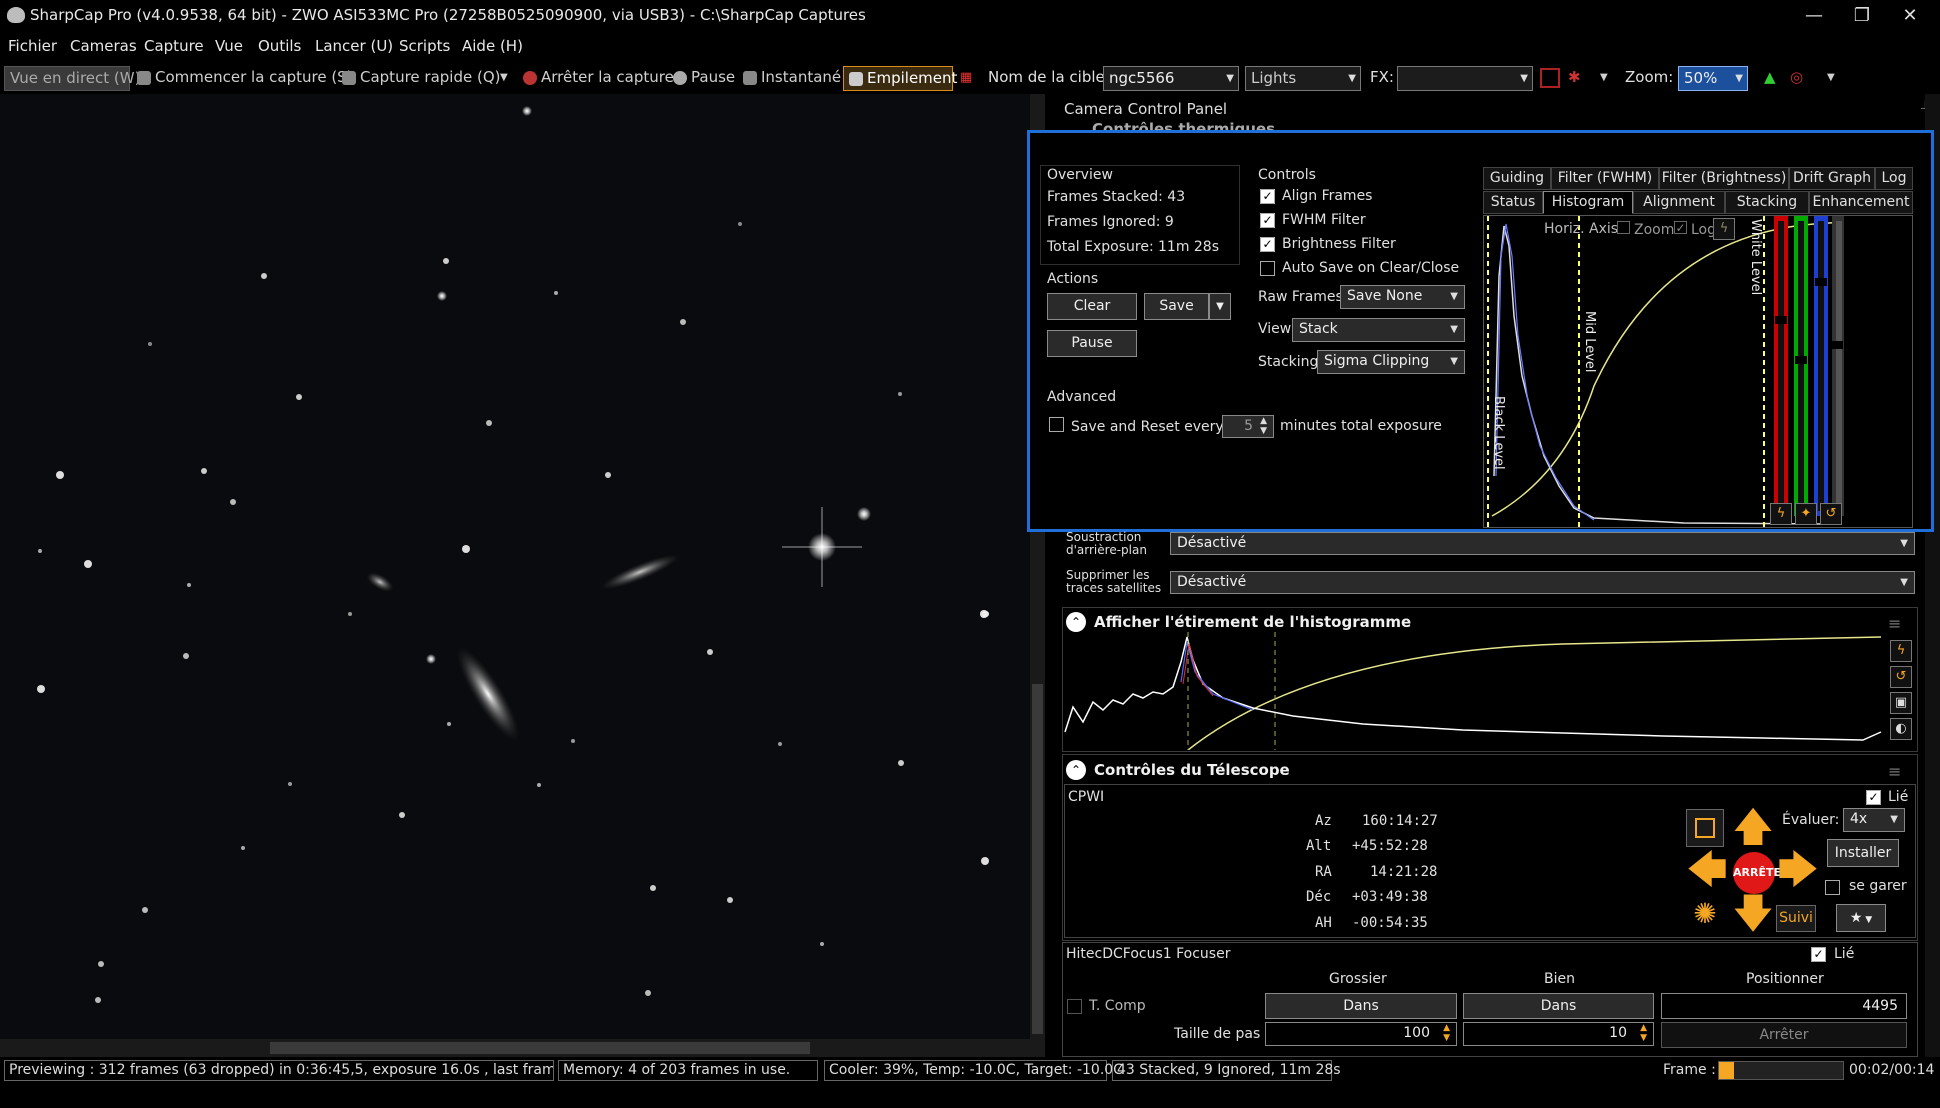 The image size is (1940, 1108). What do you see at coordinates (1796, 918) in the screenshot?
I see `track-button: Suivi` at bounding box center [1796, 918].